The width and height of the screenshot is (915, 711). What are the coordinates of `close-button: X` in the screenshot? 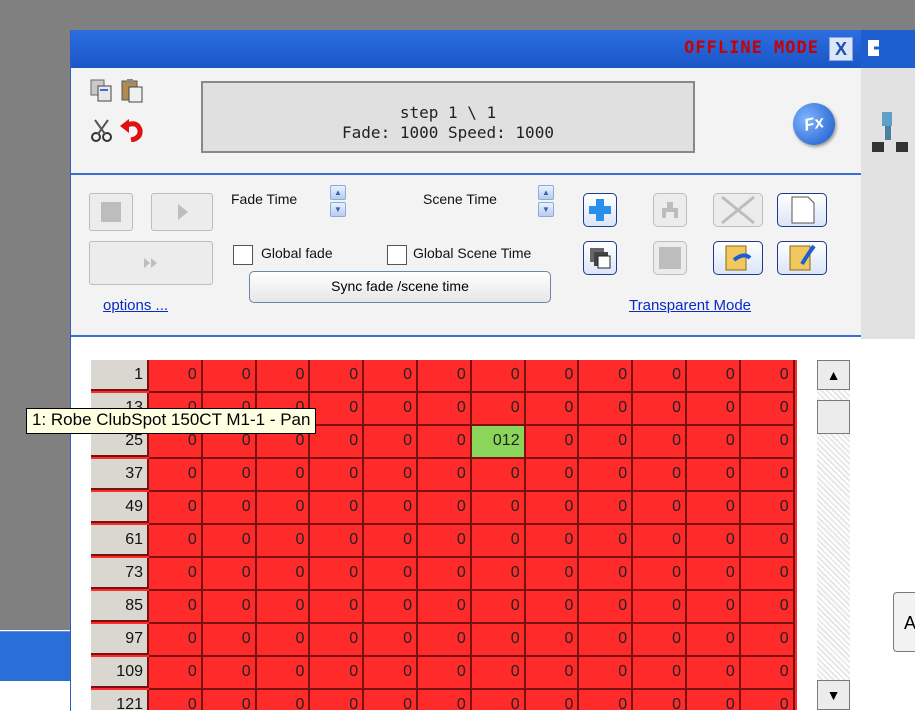 It's located at (841, 49).